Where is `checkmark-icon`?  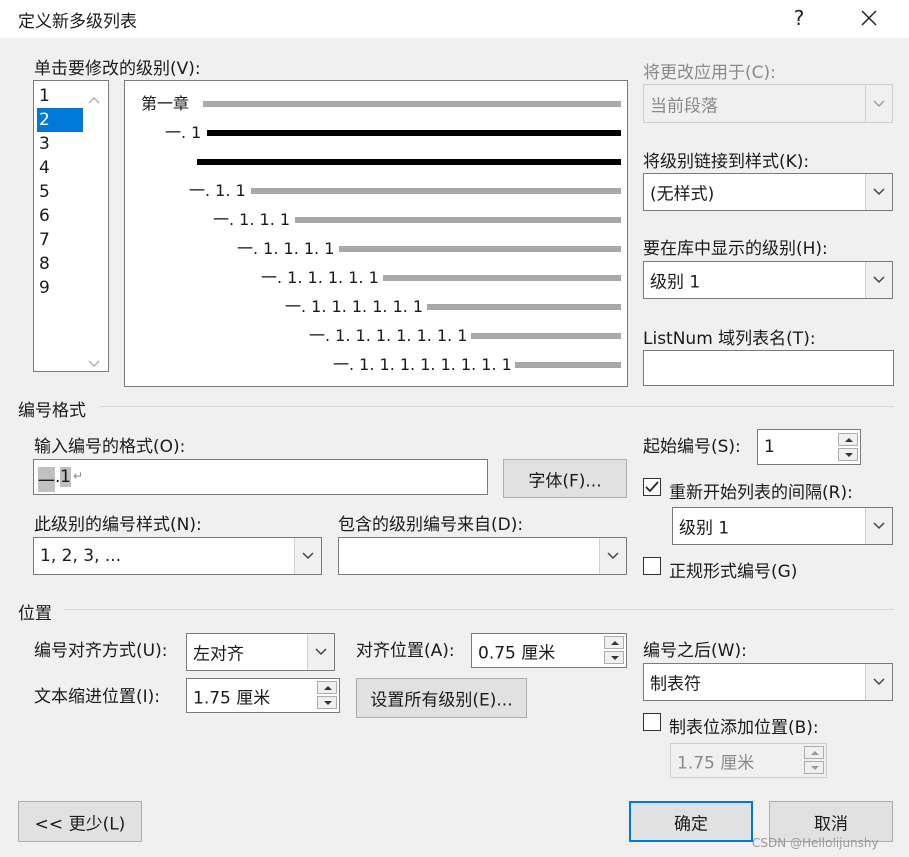
checkmark-icon is located at coordinates (652, 487).